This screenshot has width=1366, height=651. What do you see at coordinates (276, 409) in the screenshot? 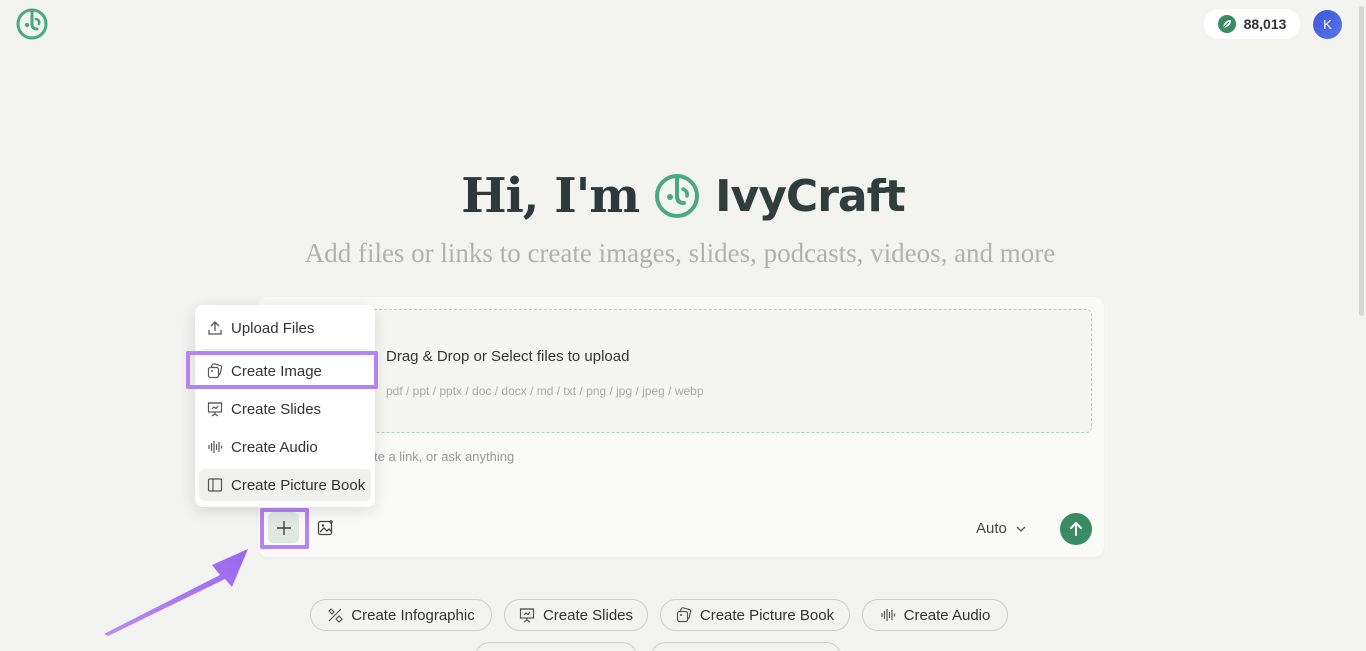
I see `menu-item-label: Create Slides` at bounding box center [276, 409].